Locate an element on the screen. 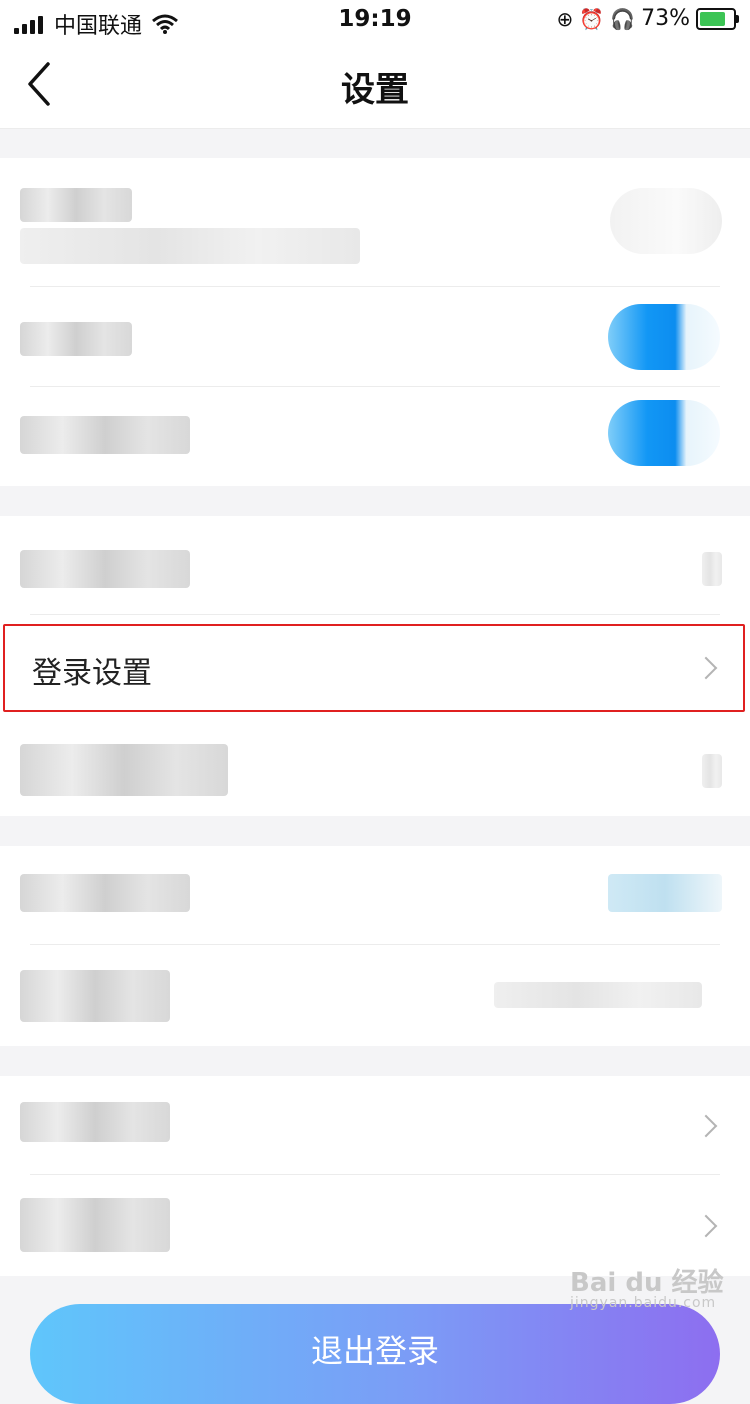 This screenshot has height=1404, width=750. alarm-icon: ⏰ is located at coordinates (592, 18).